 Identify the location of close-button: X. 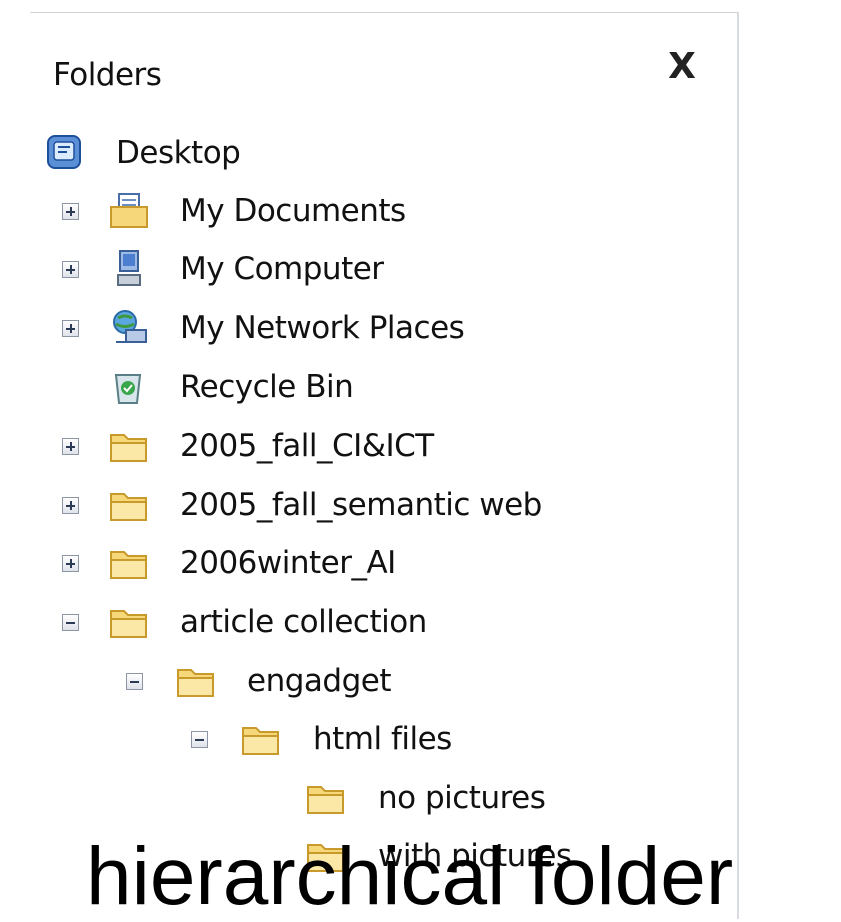
(682, 67).